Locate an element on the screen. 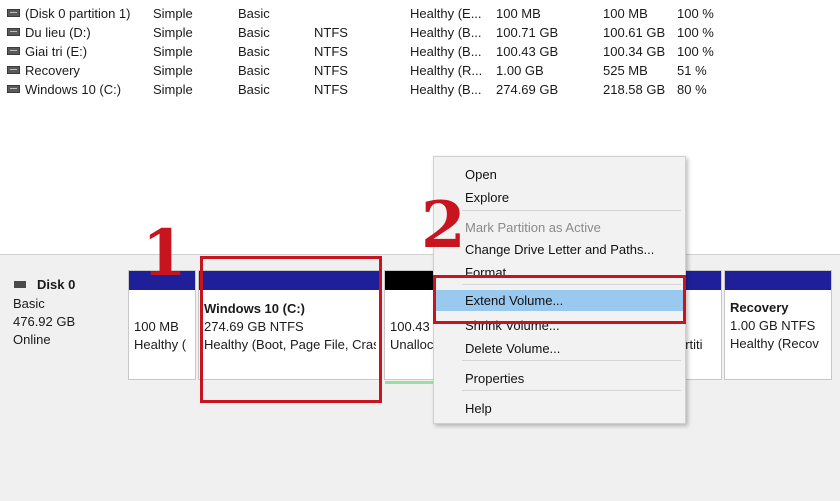 This screenshot has height=501, width=840. volume-capacity: 100.71 GB is located at coordinates (527, 32).